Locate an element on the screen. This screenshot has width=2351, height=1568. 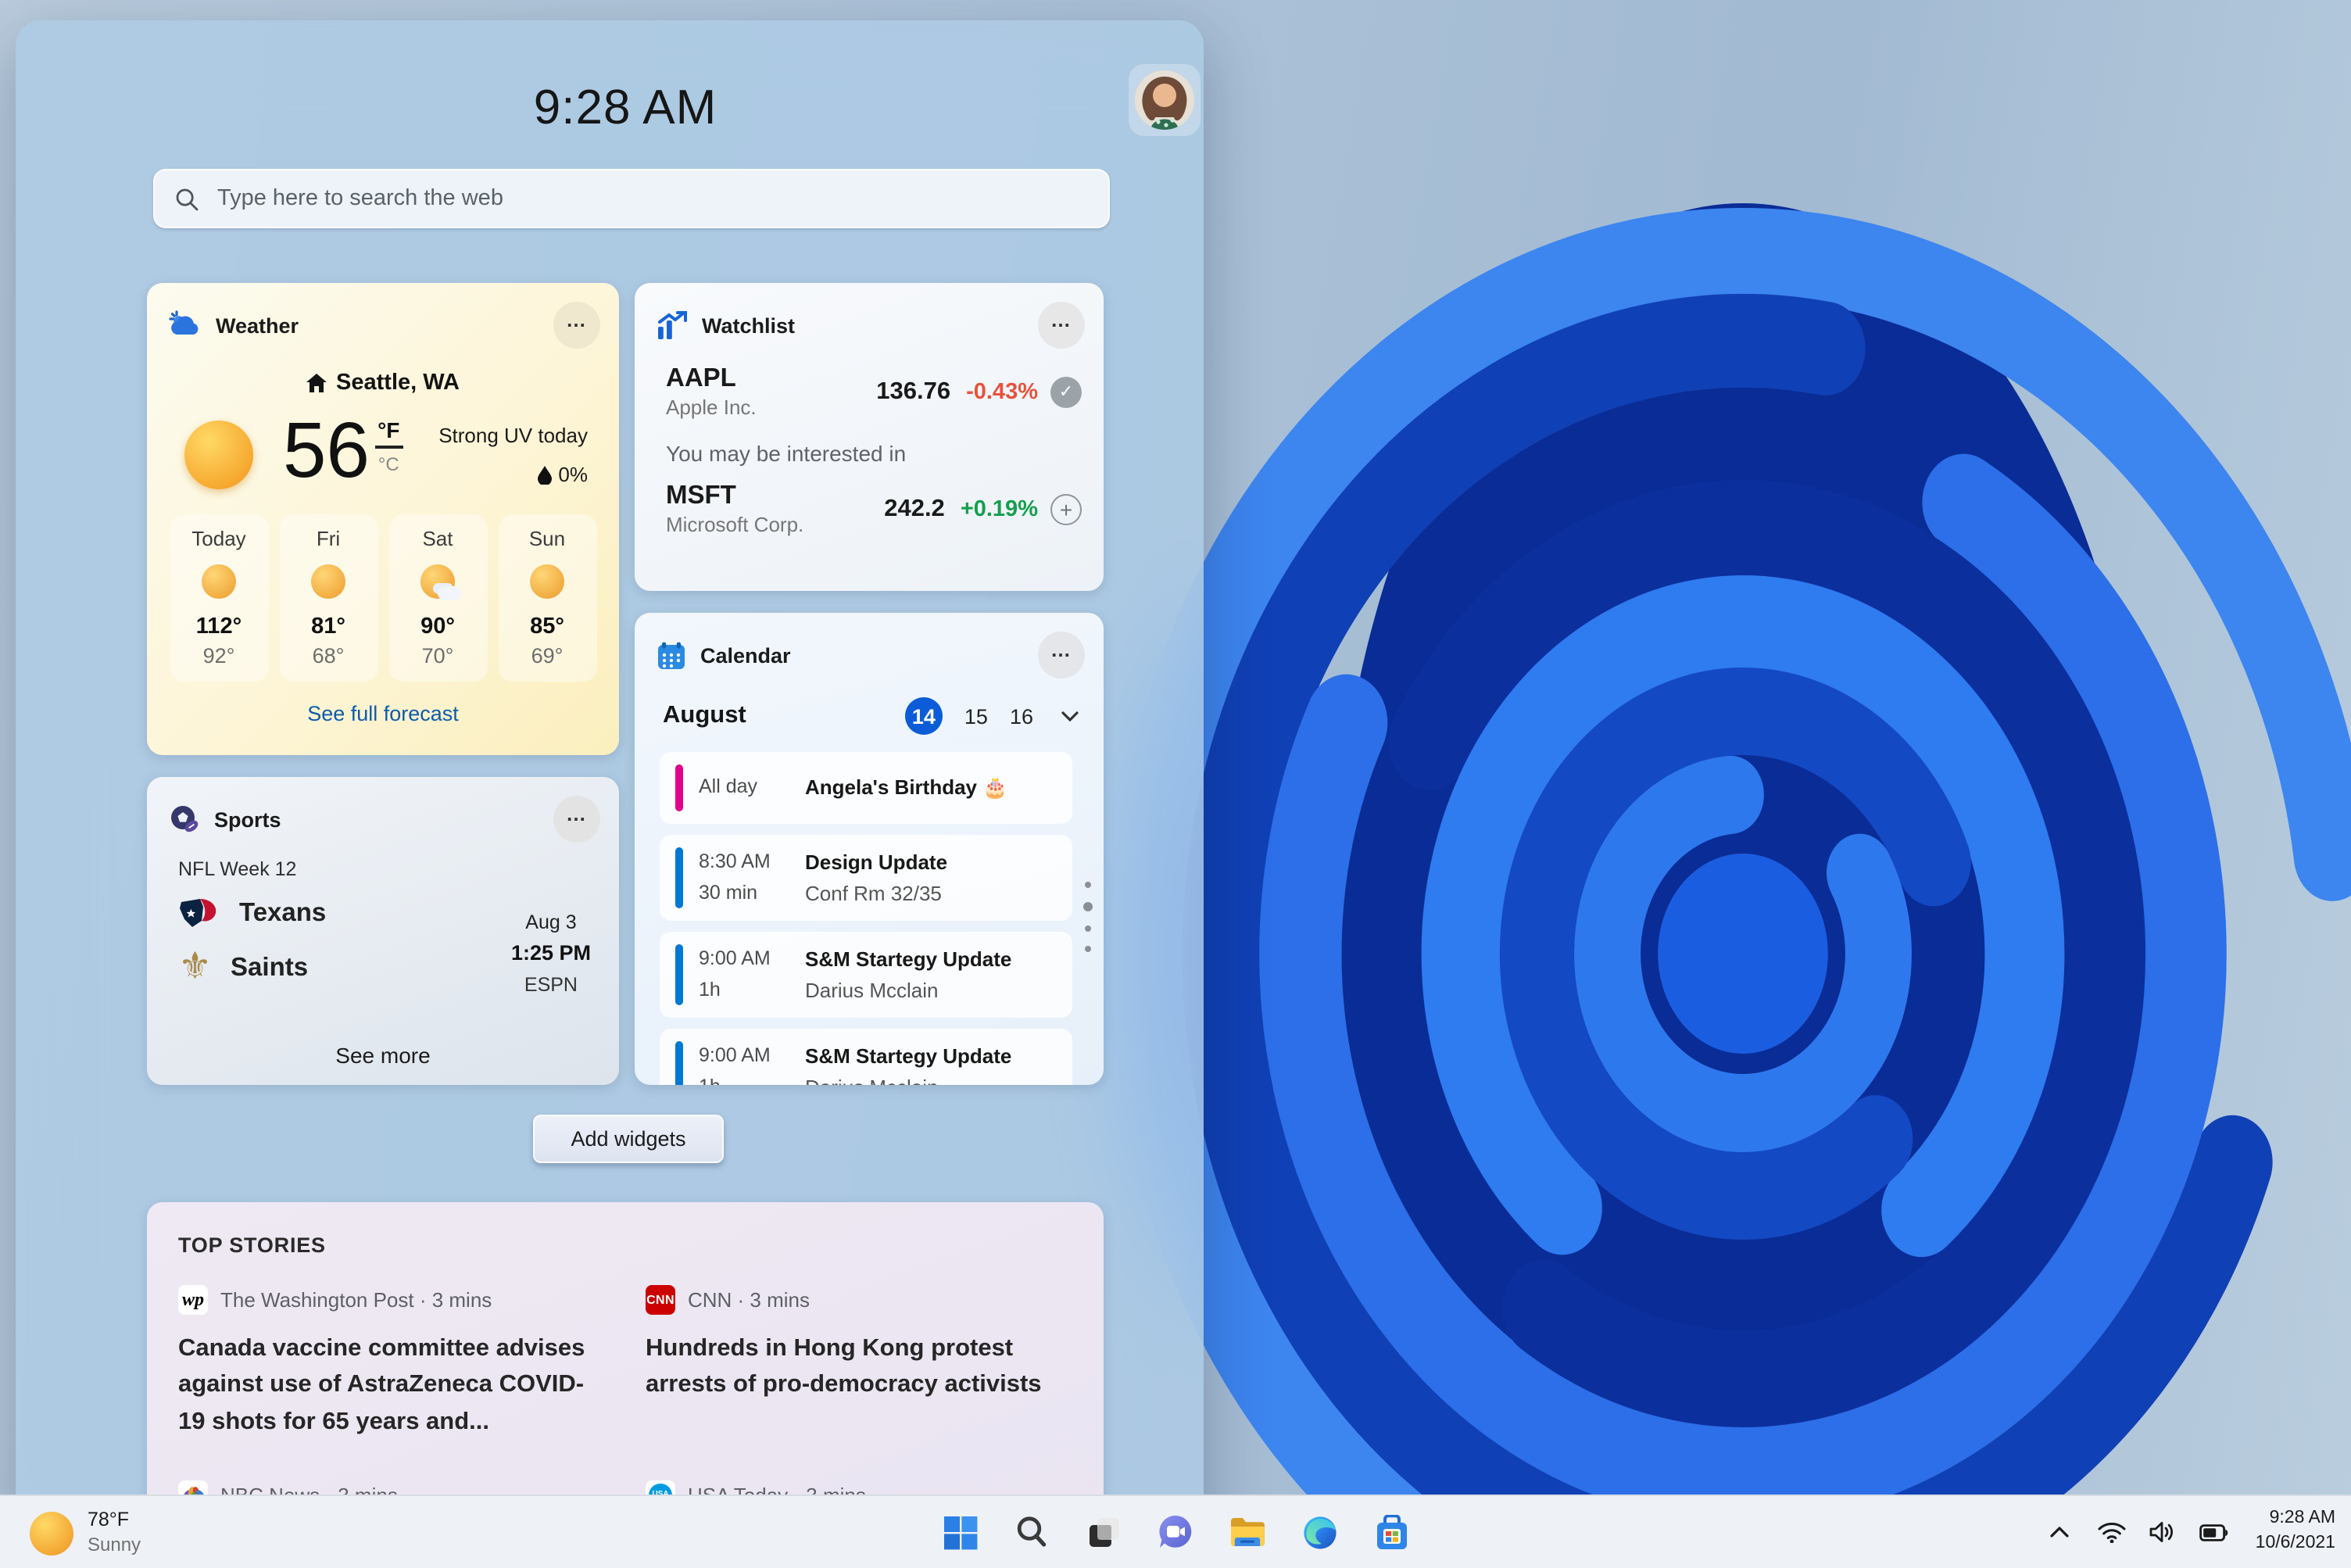
texans-logo-icon is located at coordinates (198, 913).